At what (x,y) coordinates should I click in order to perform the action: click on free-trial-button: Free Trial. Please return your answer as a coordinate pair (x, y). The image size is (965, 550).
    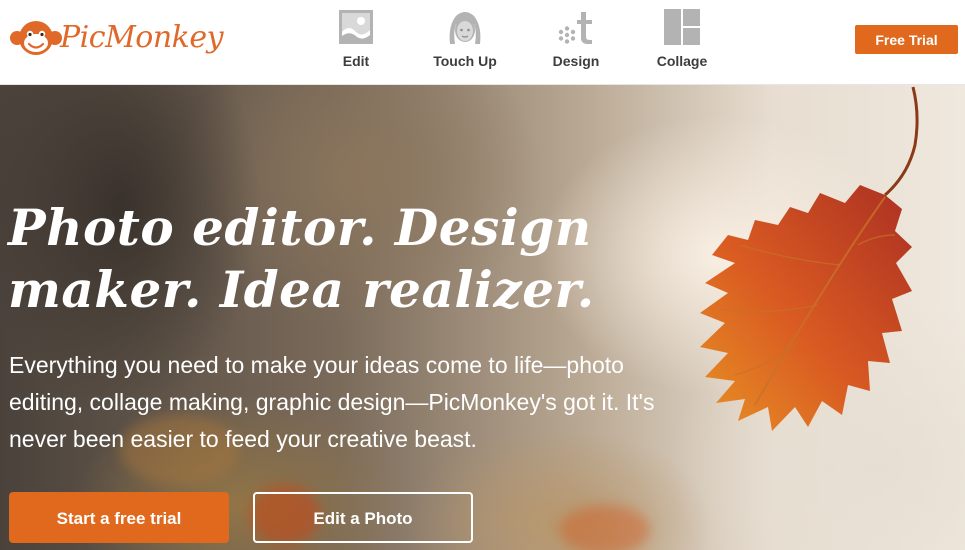
    Looking at the image, I should click on (906, 39).